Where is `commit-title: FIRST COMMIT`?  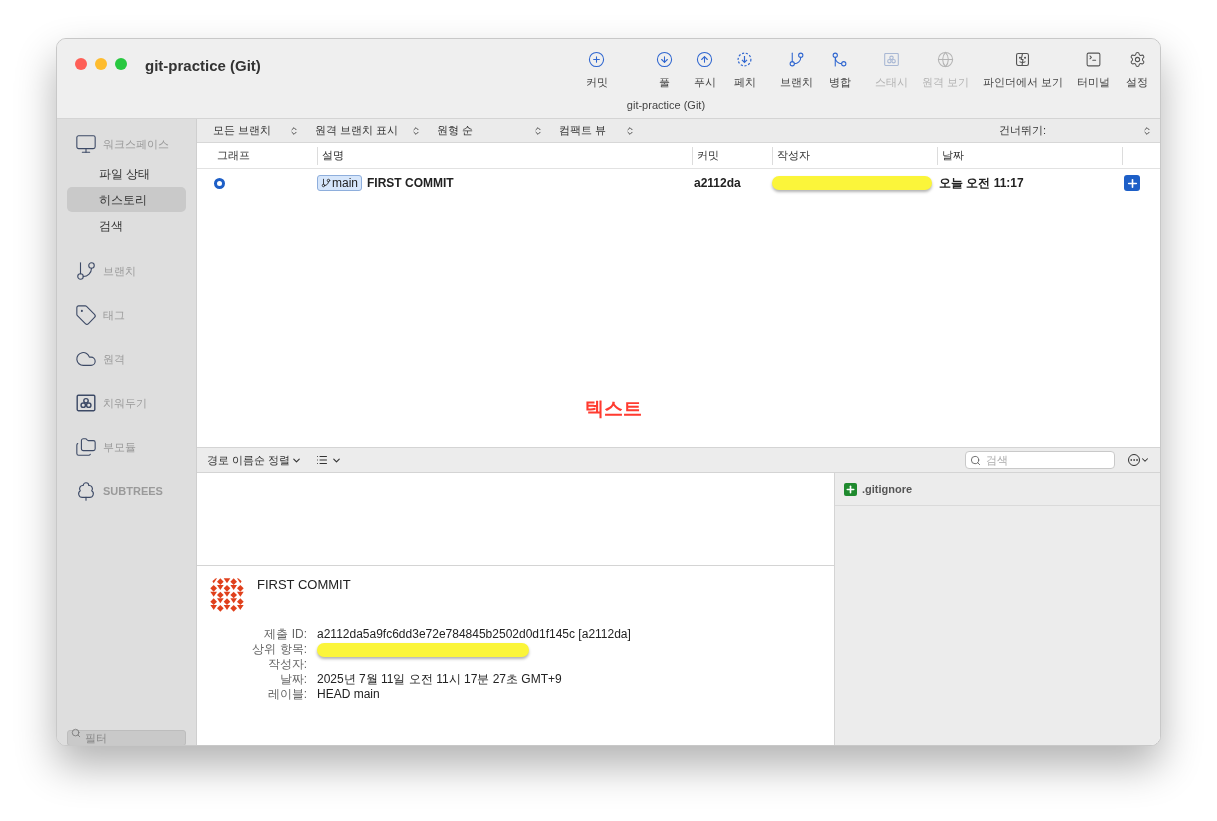
commit-title: FIRST COMMIT is located at coordinates (304, 585).